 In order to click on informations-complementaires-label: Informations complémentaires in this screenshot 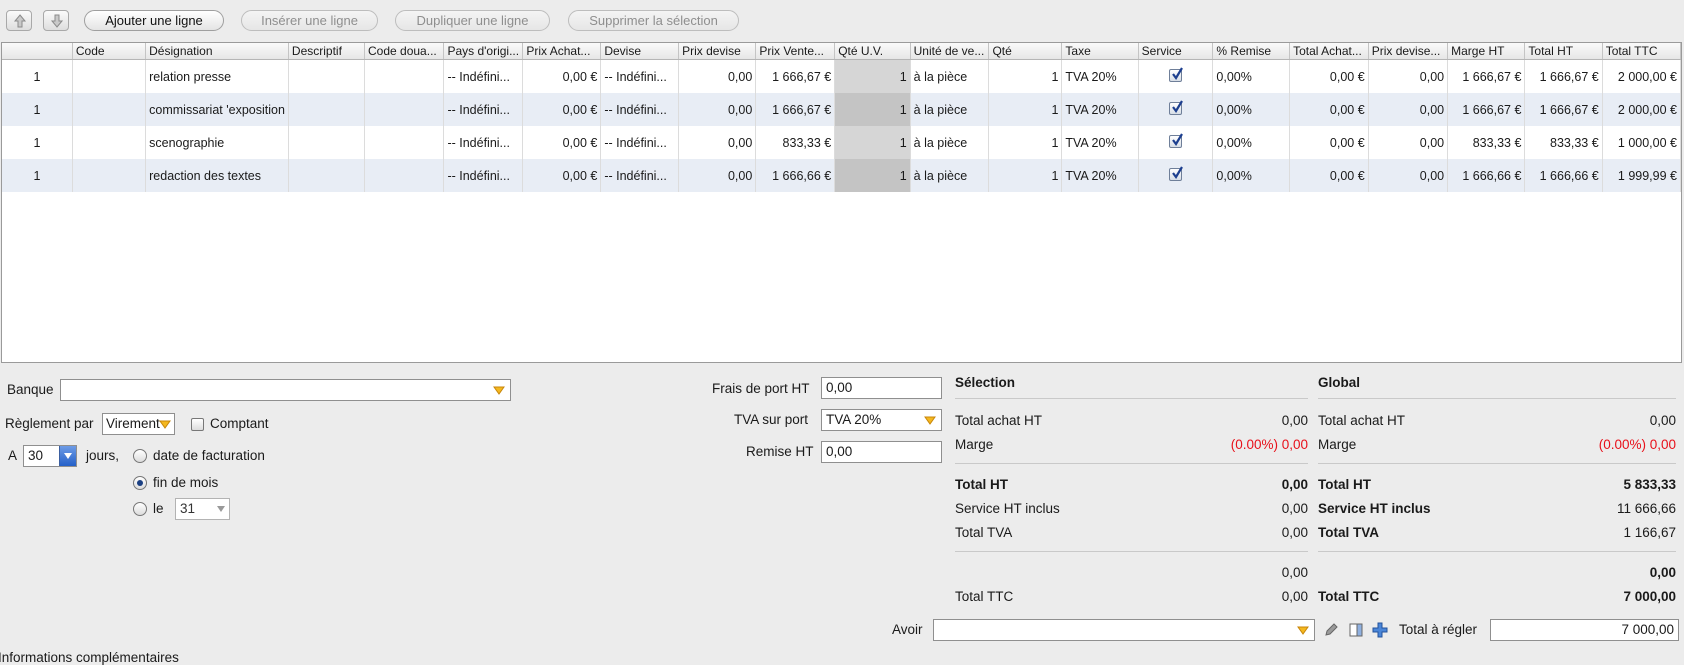, I will do `click(89, 657)`.